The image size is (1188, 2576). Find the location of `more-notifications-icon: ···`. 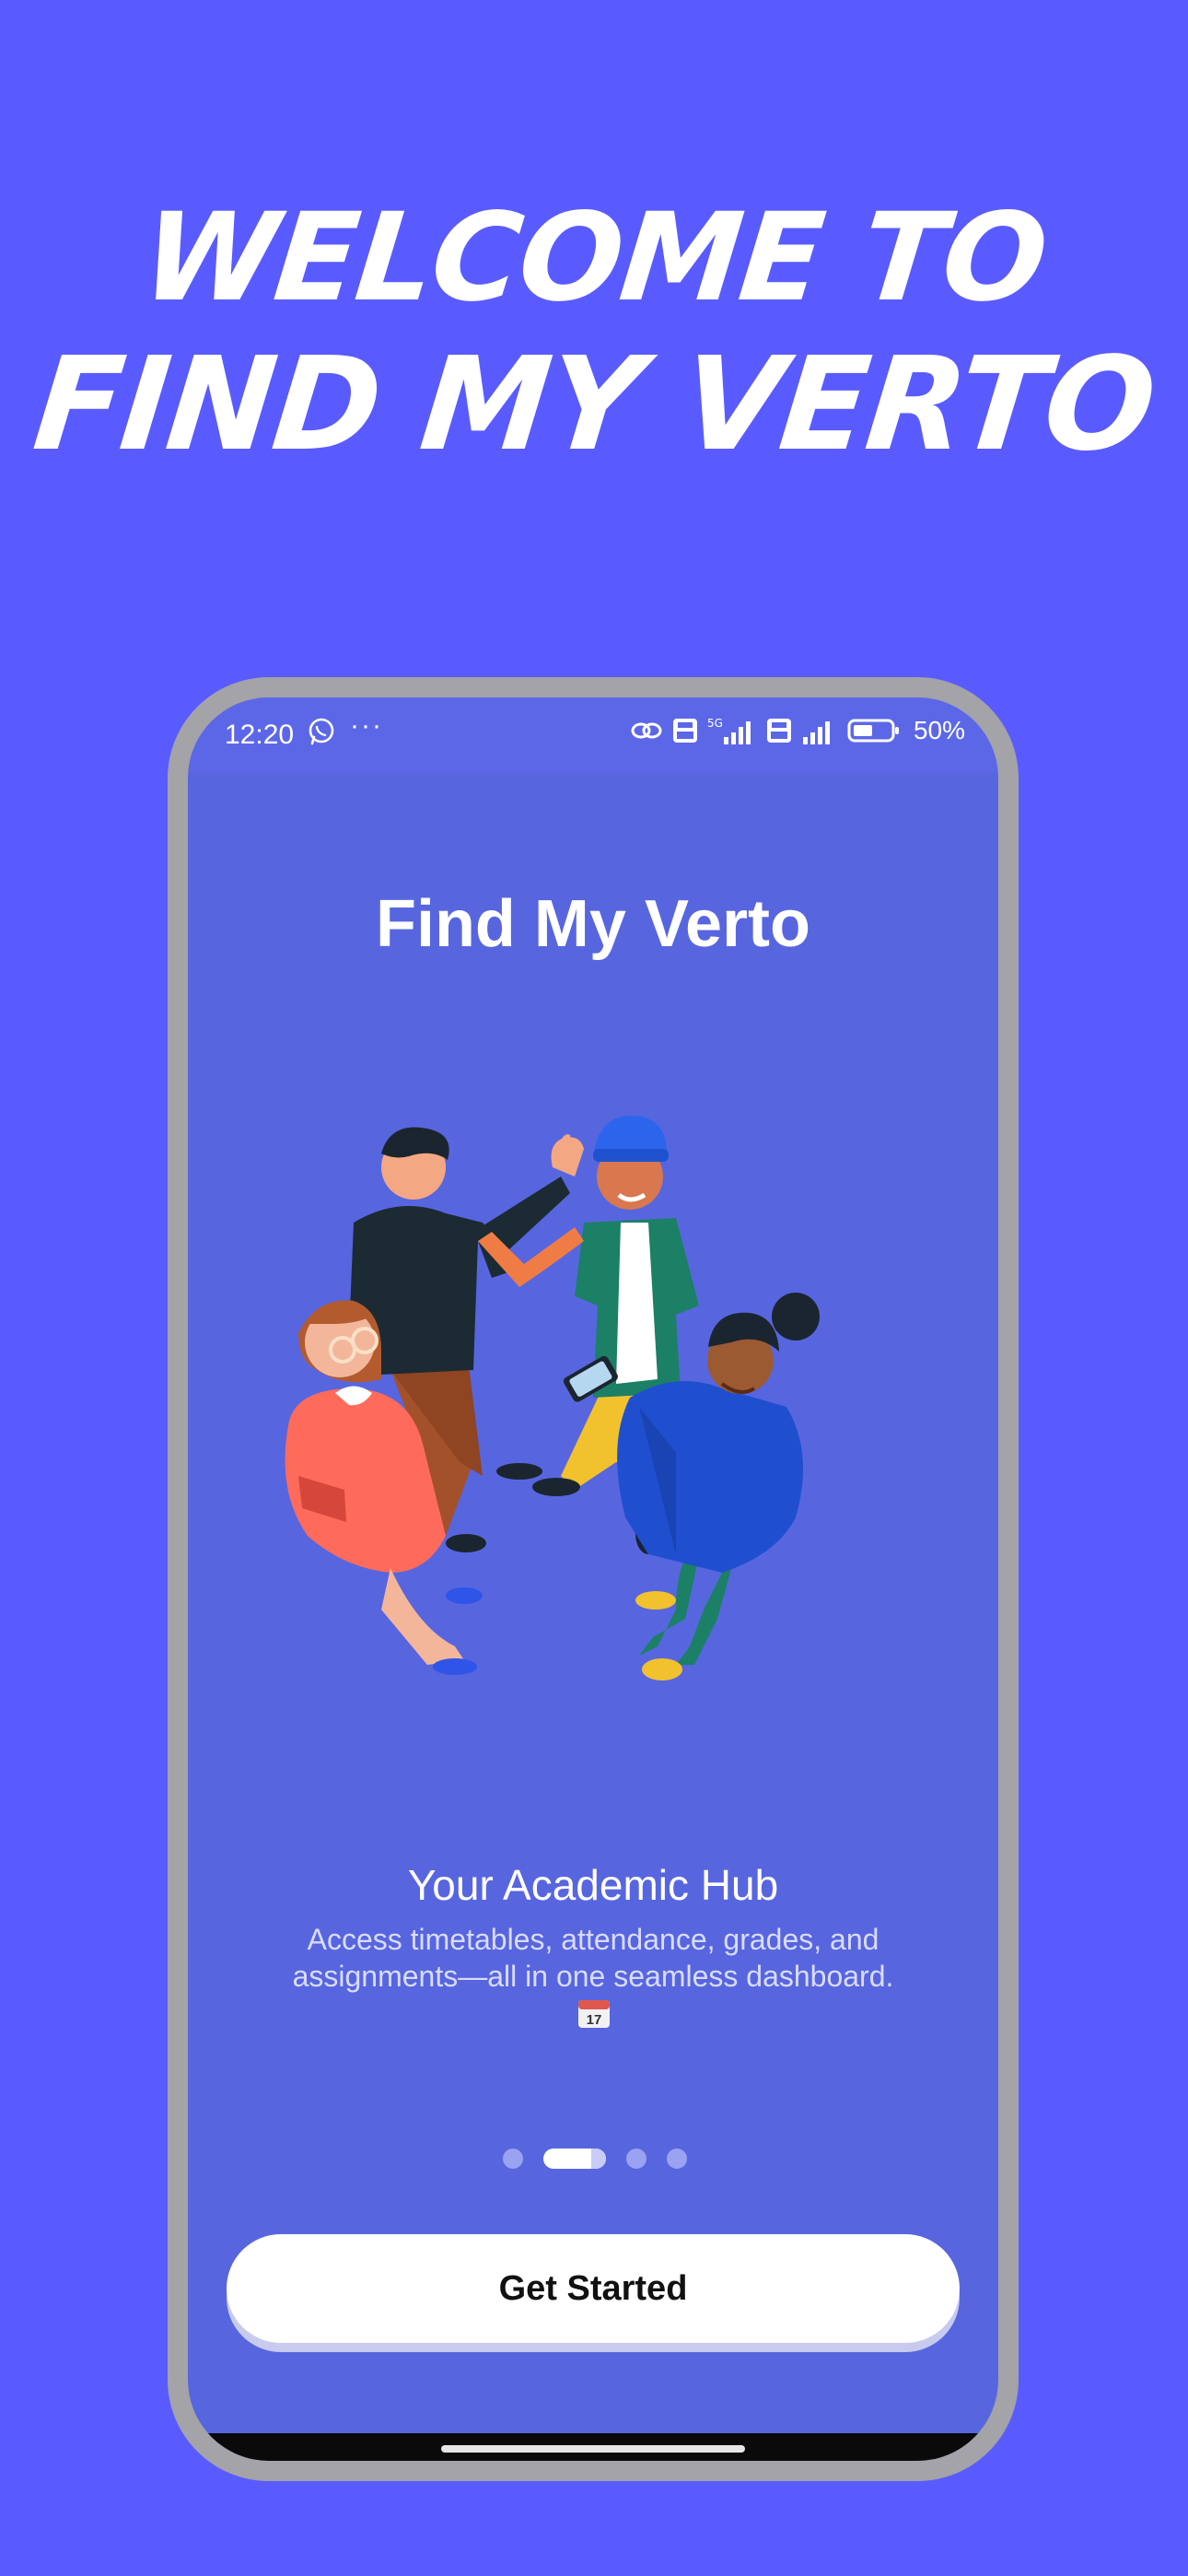

more-notifications-icon: ··· is located at coordinates (366, 725).